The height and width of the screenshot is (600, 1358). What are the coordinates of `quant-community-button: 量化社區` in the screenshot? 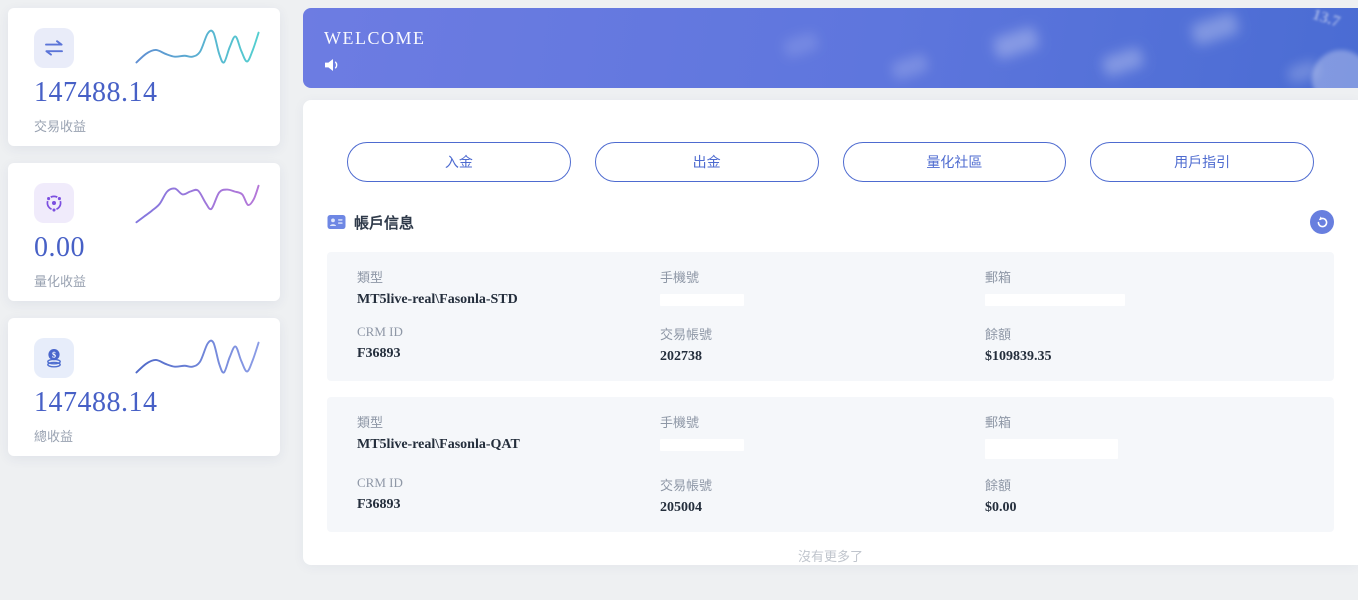 It's located at (954, 162).